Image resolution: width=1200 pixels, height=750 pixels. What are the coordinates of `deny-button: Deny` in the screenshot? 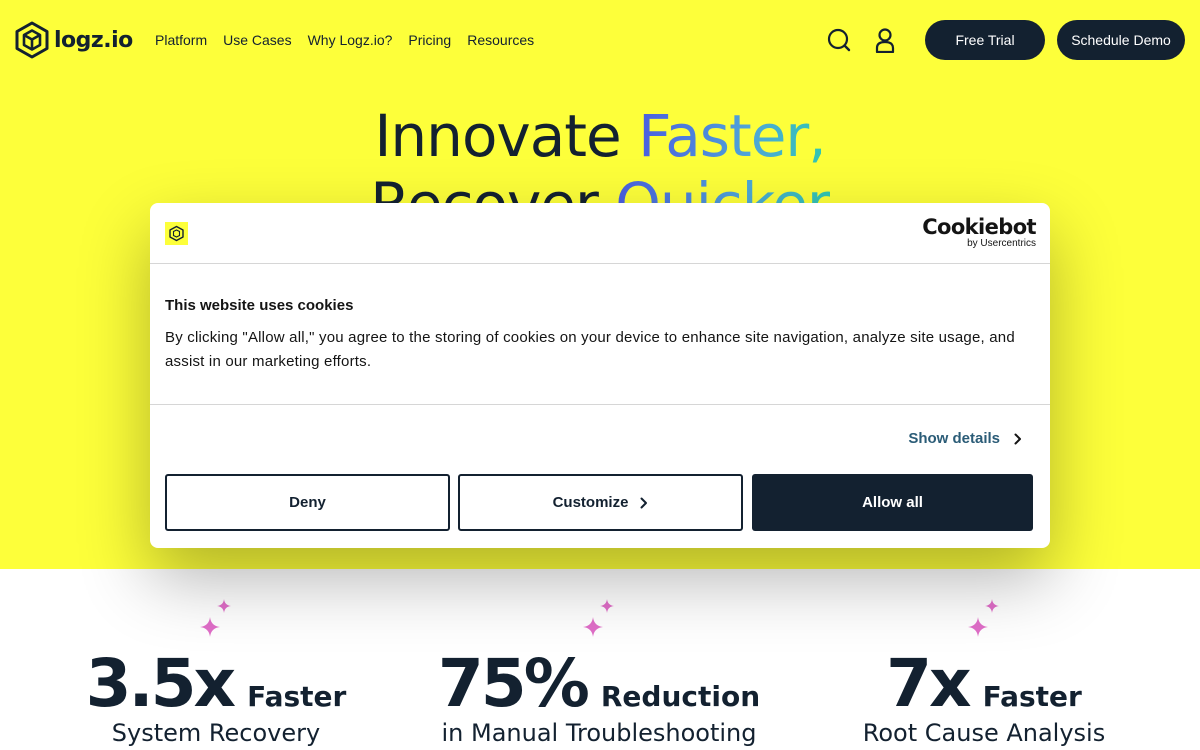 It's located at (307, 502).